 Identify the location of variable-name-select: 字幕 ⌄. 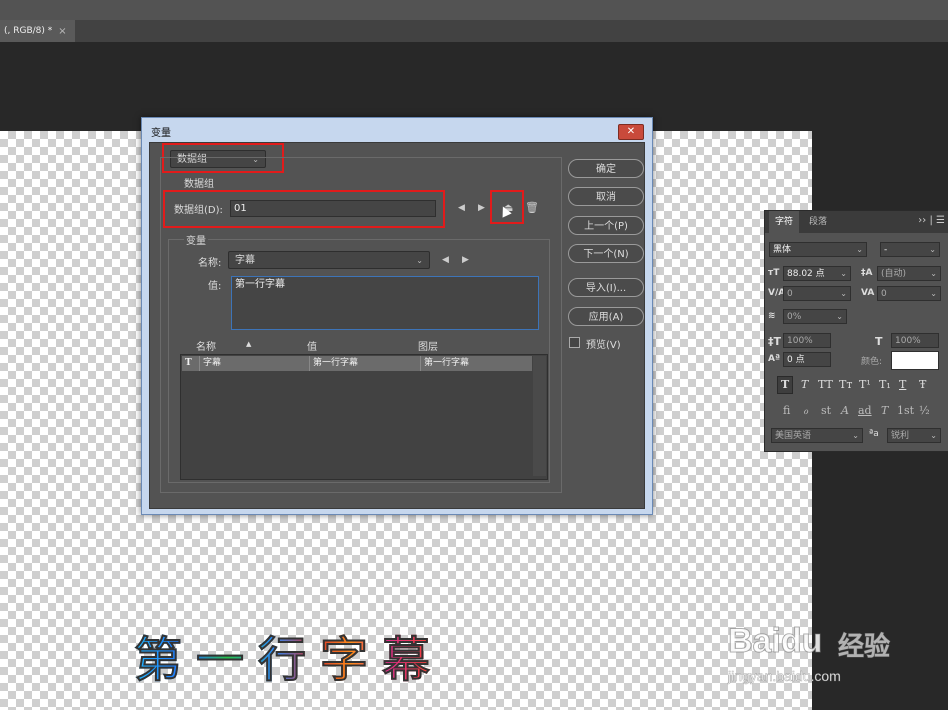
(329, 260).